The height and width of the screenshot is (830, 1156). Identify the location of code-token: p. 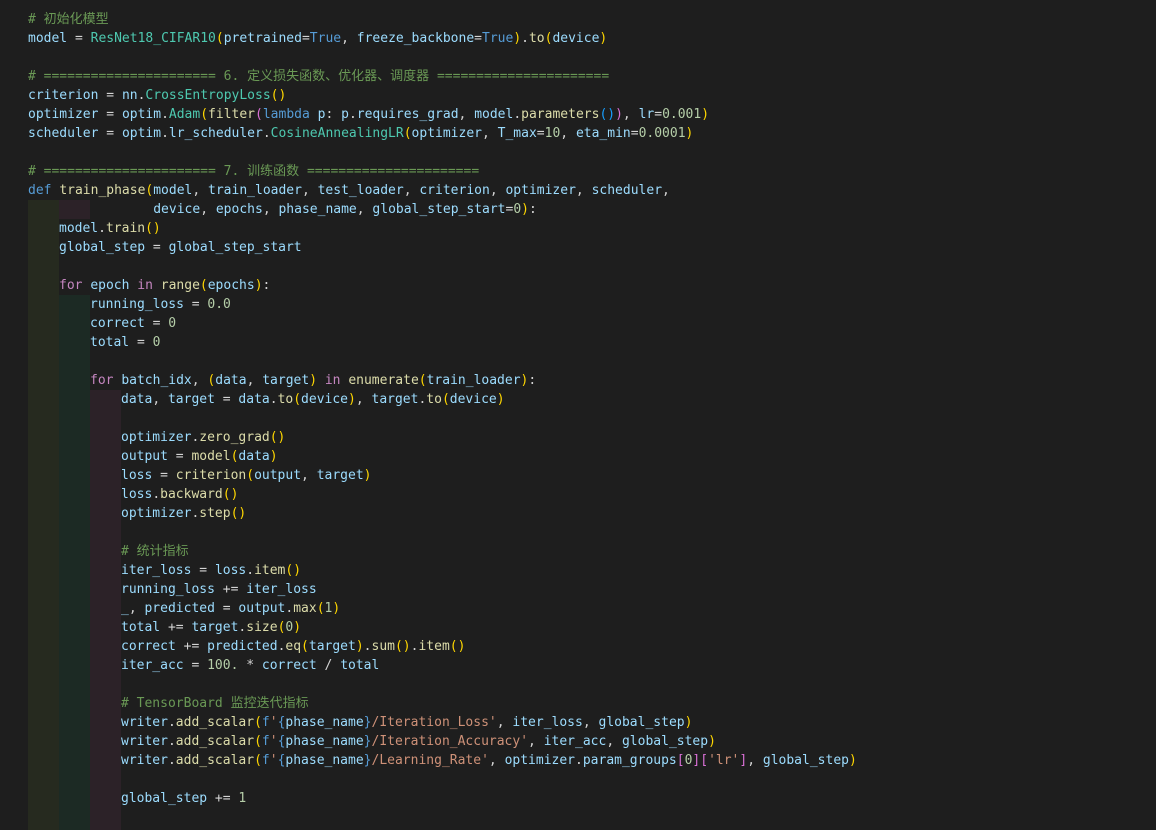
(345, 114).